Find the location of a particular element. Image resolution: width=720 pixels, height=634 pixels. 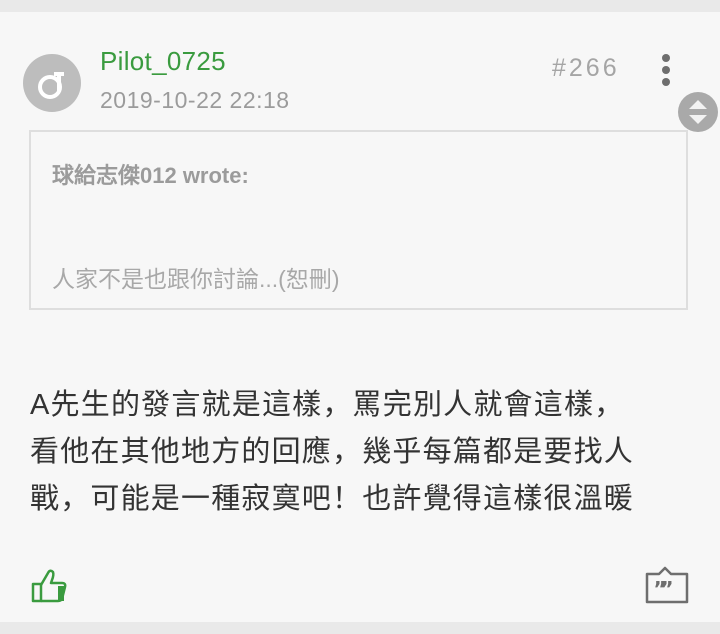

quote-reply-icon: ” ” is located at coordinates (667, 585).